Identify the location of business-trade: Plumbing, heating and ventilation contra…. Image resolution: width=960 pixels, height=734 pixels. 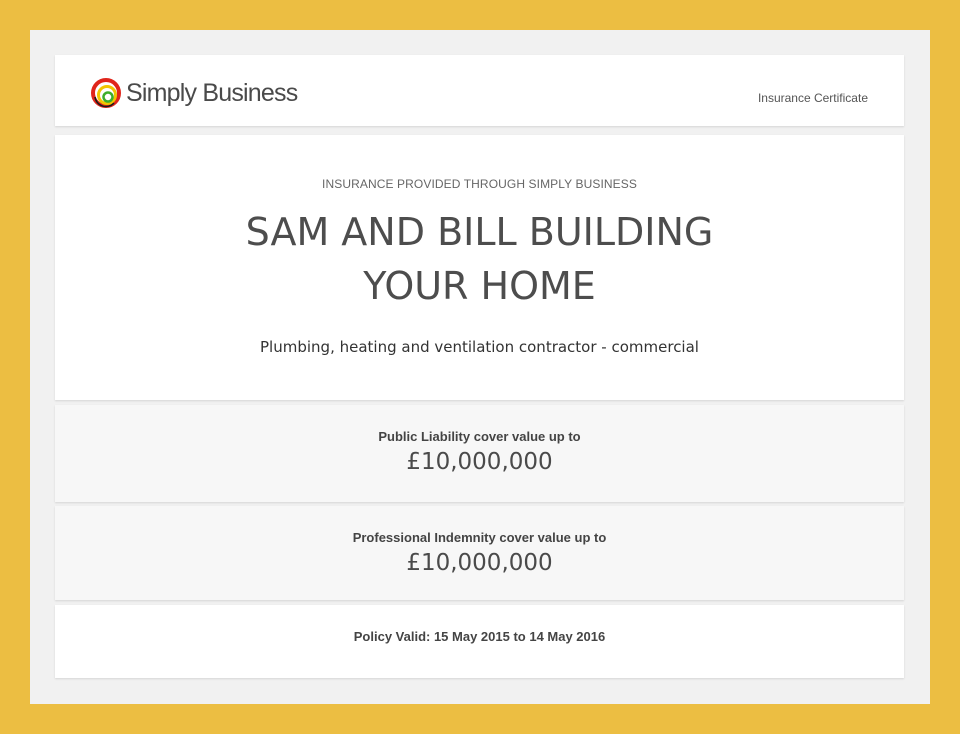
(479, 347).